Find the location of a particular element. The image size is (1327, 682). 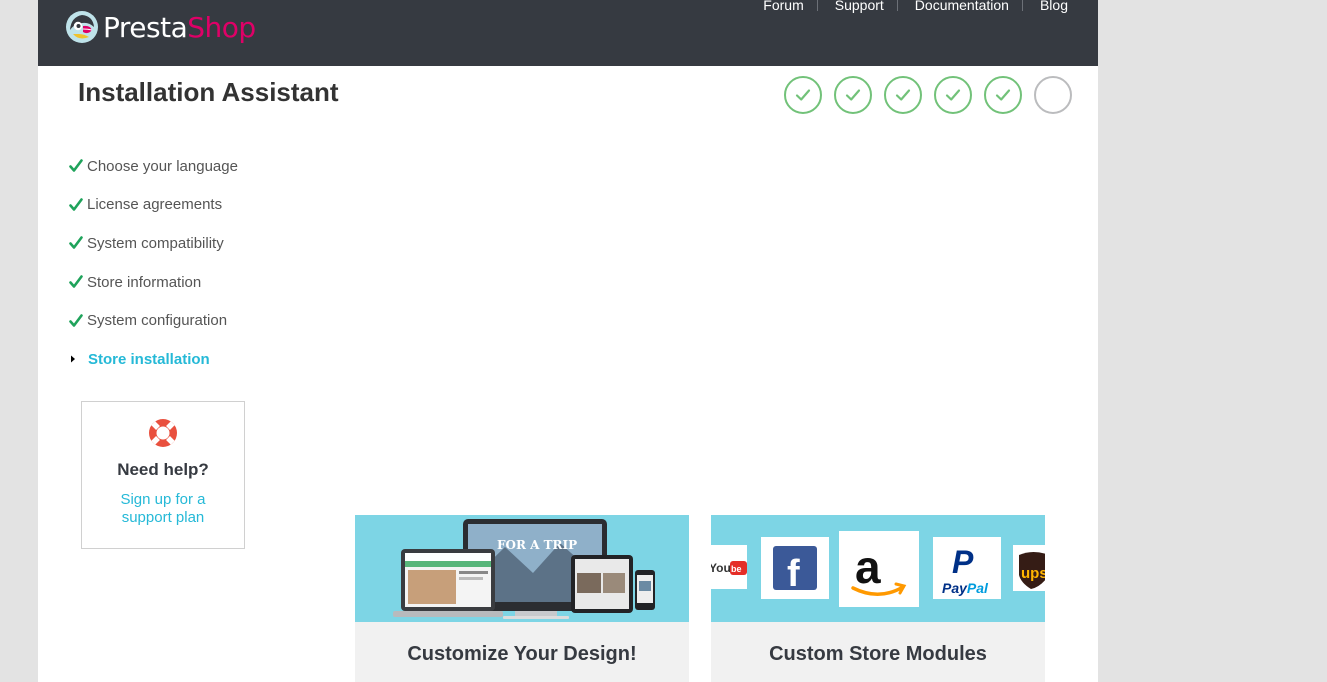

step-label: License agreements is located at coordinates (155, 205).